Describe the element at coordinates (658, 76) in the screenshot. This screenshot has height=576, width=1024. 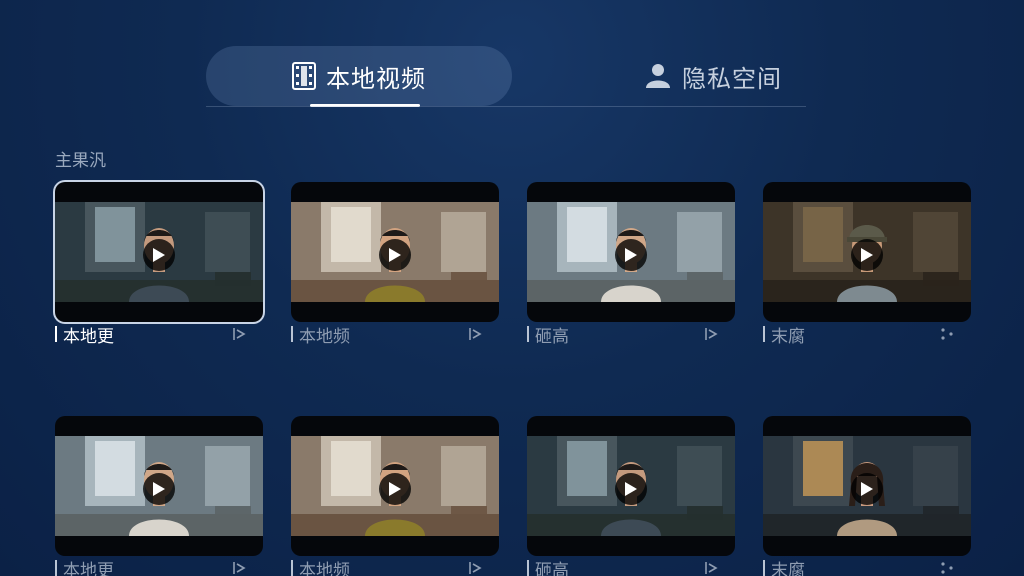
I see `user-icon` at that location.